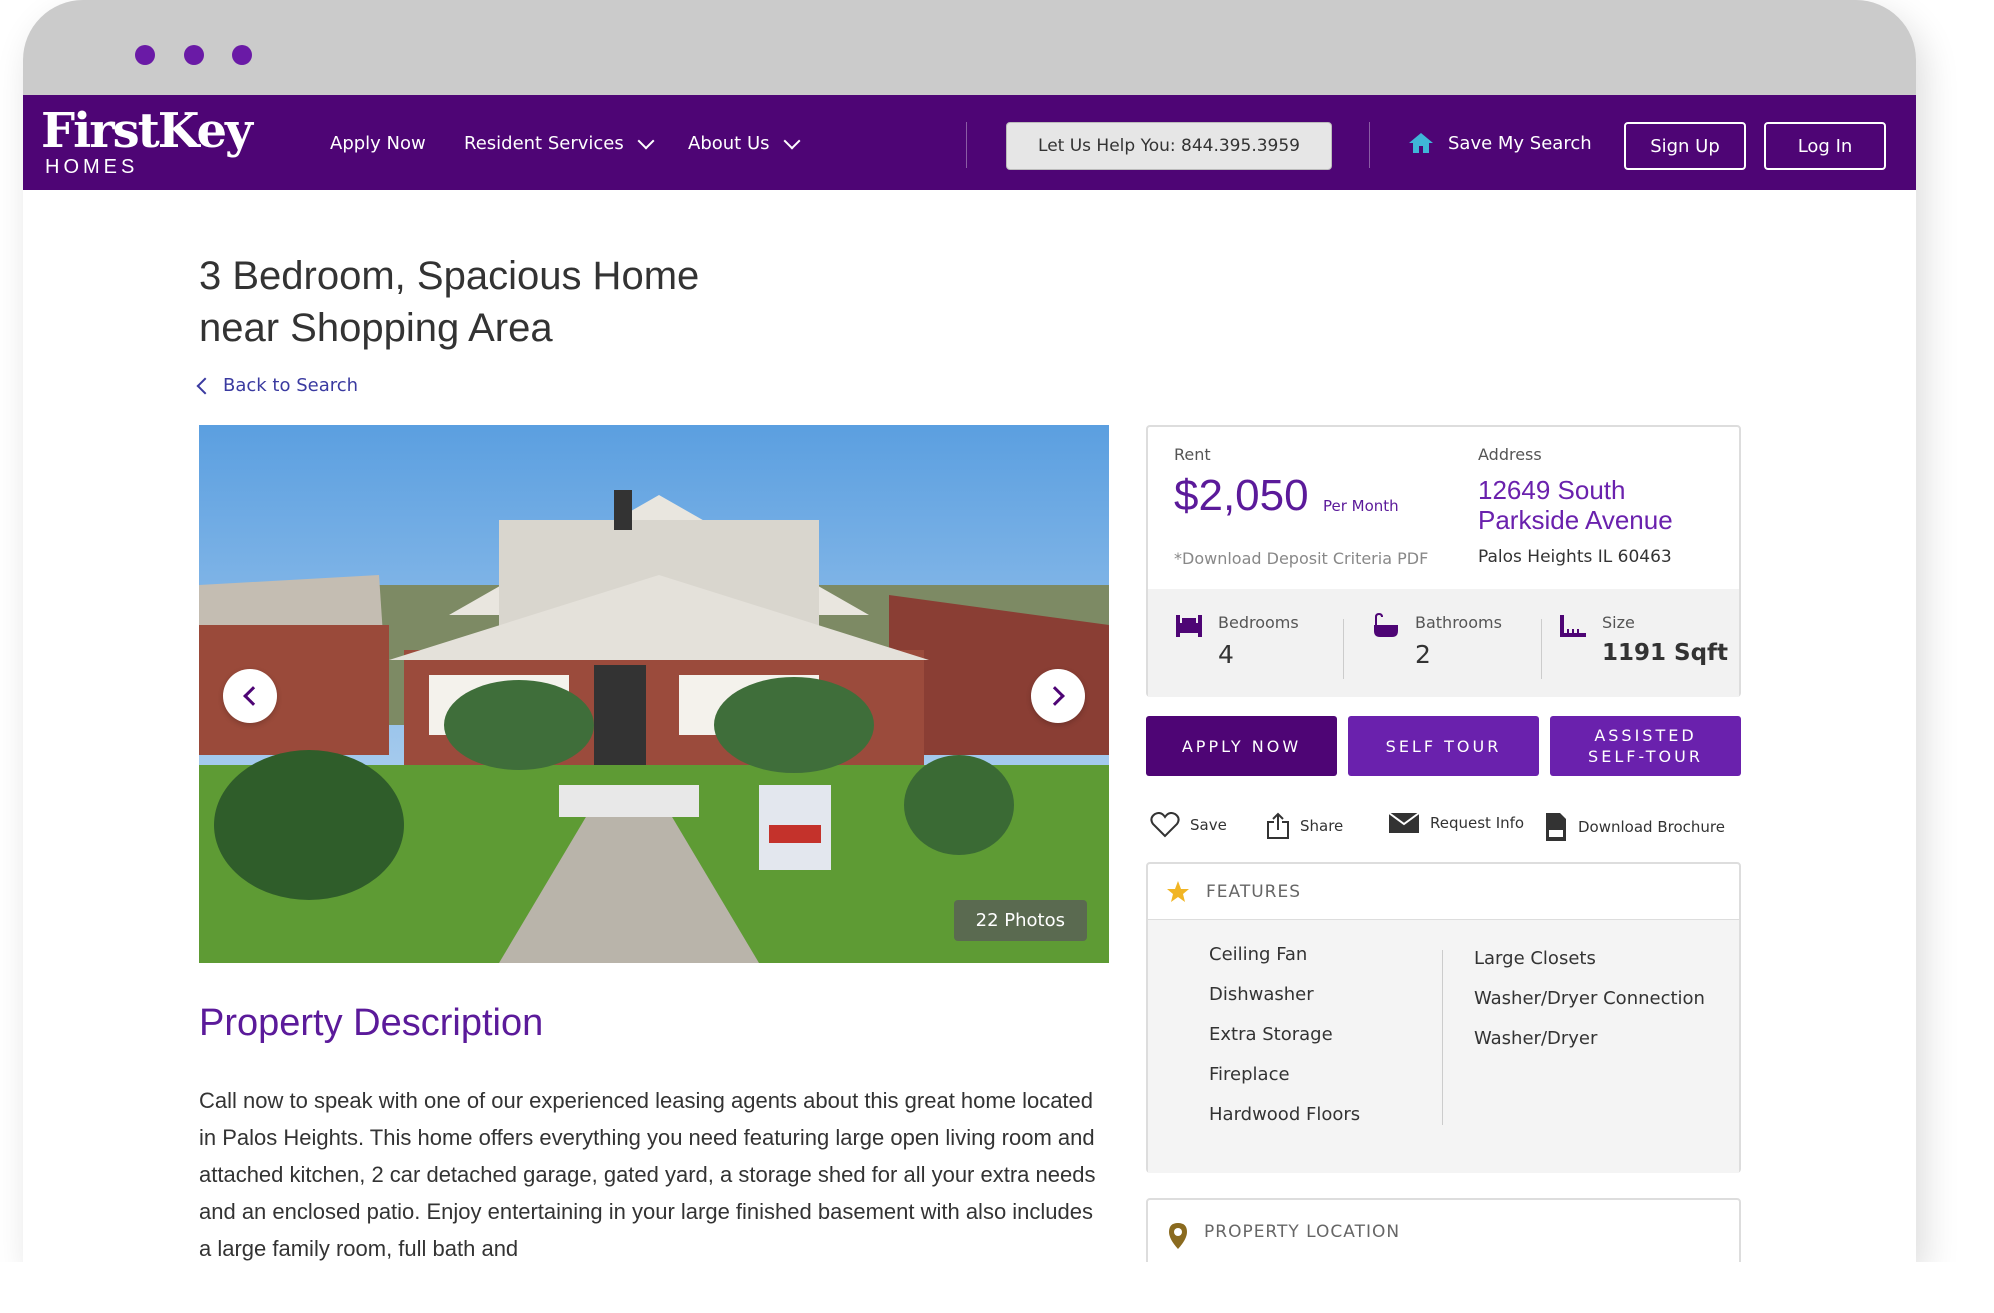 This screenshot has width=1994, height=1313. What do you see at coordinates (1169, 146) in the screenshot?
I see `help-phone-button: Let Us Help You: 844.395.3959` at bounding box center [1169, 146].